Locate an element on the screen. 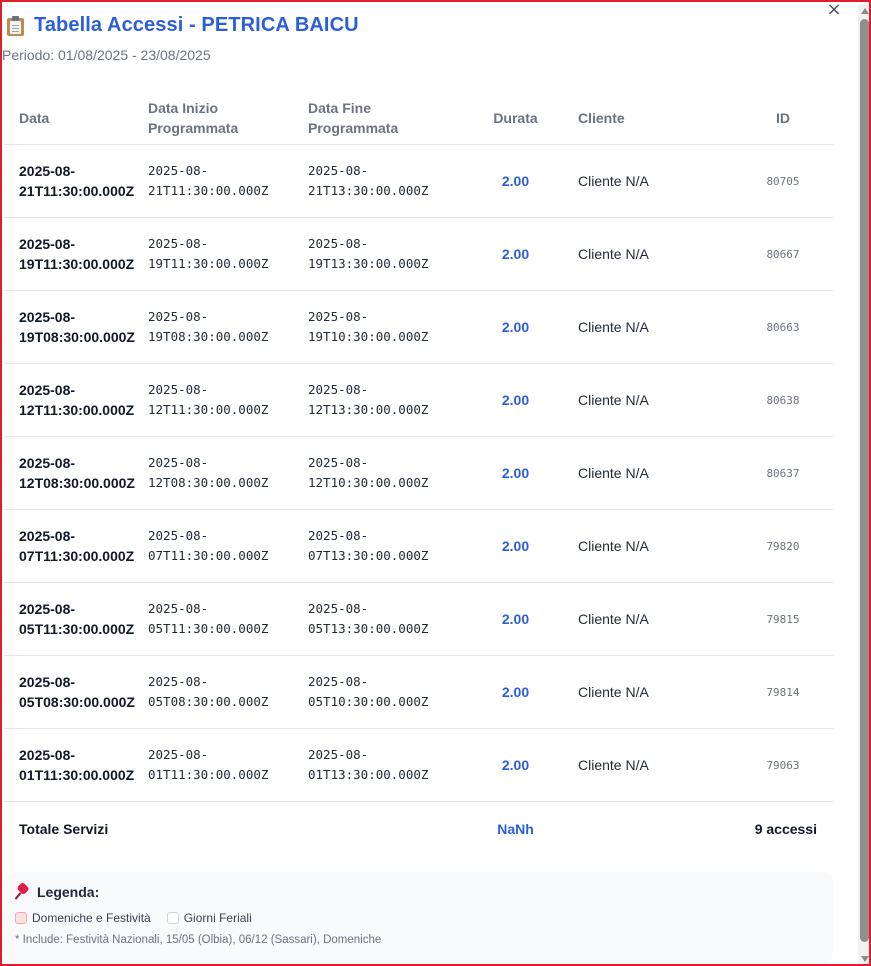 The image size is (871, 966). cell-id: 80663 is located at coordinates (783, 327).